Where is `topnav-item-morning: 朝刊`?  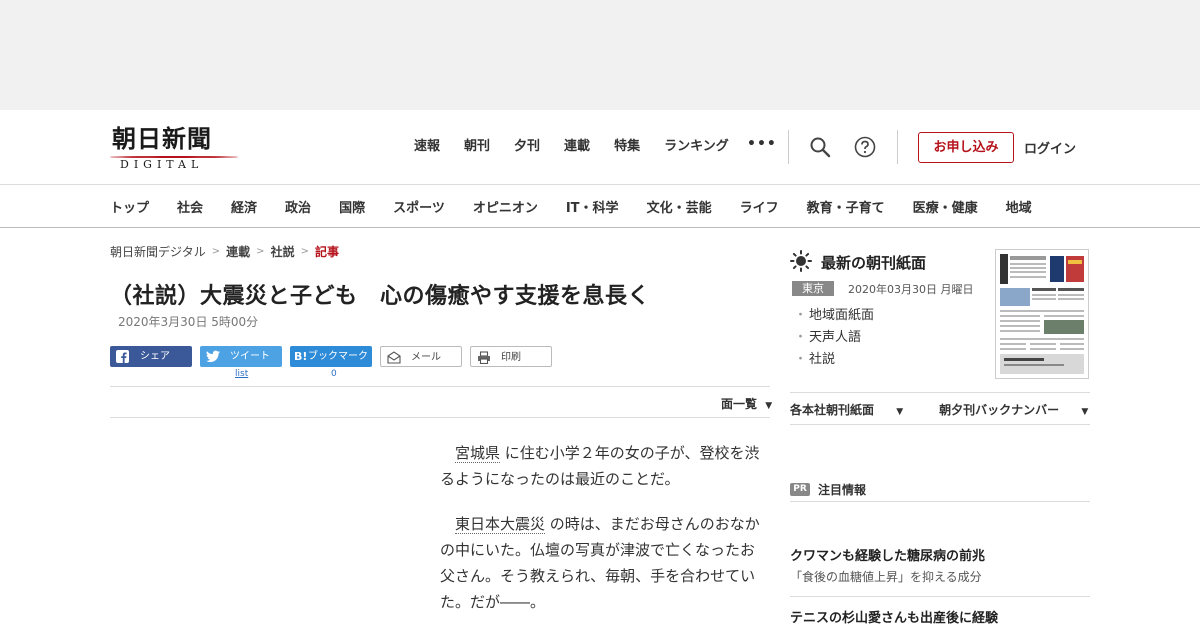 topnav-item-morning: 朝刊 is located at coordinates (477, 147).